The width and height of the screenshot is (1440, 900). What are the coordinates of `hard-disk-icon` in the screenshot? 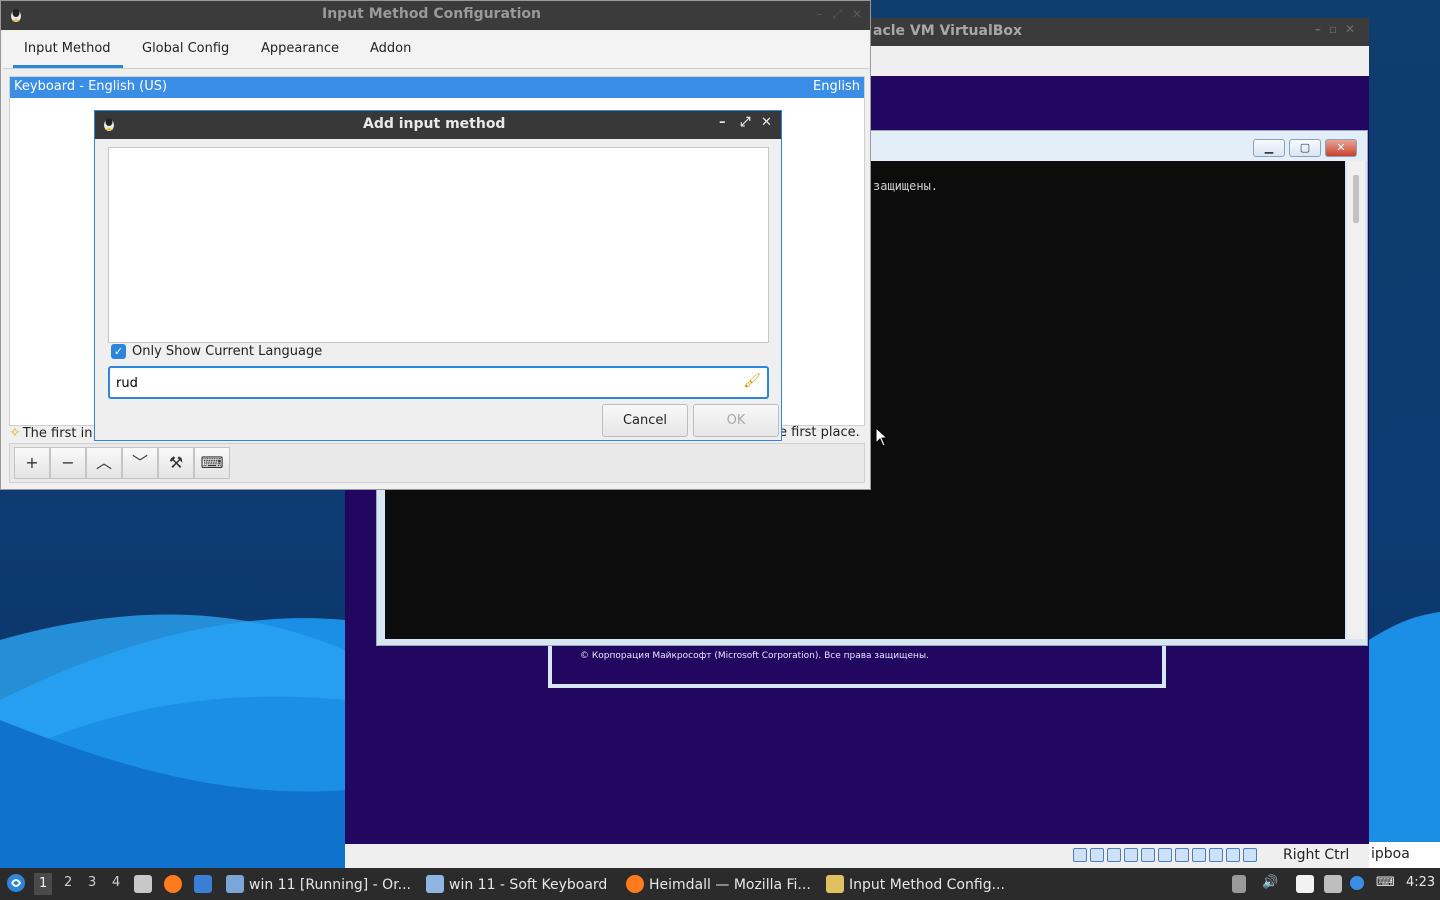 It's located at (1080, 855).